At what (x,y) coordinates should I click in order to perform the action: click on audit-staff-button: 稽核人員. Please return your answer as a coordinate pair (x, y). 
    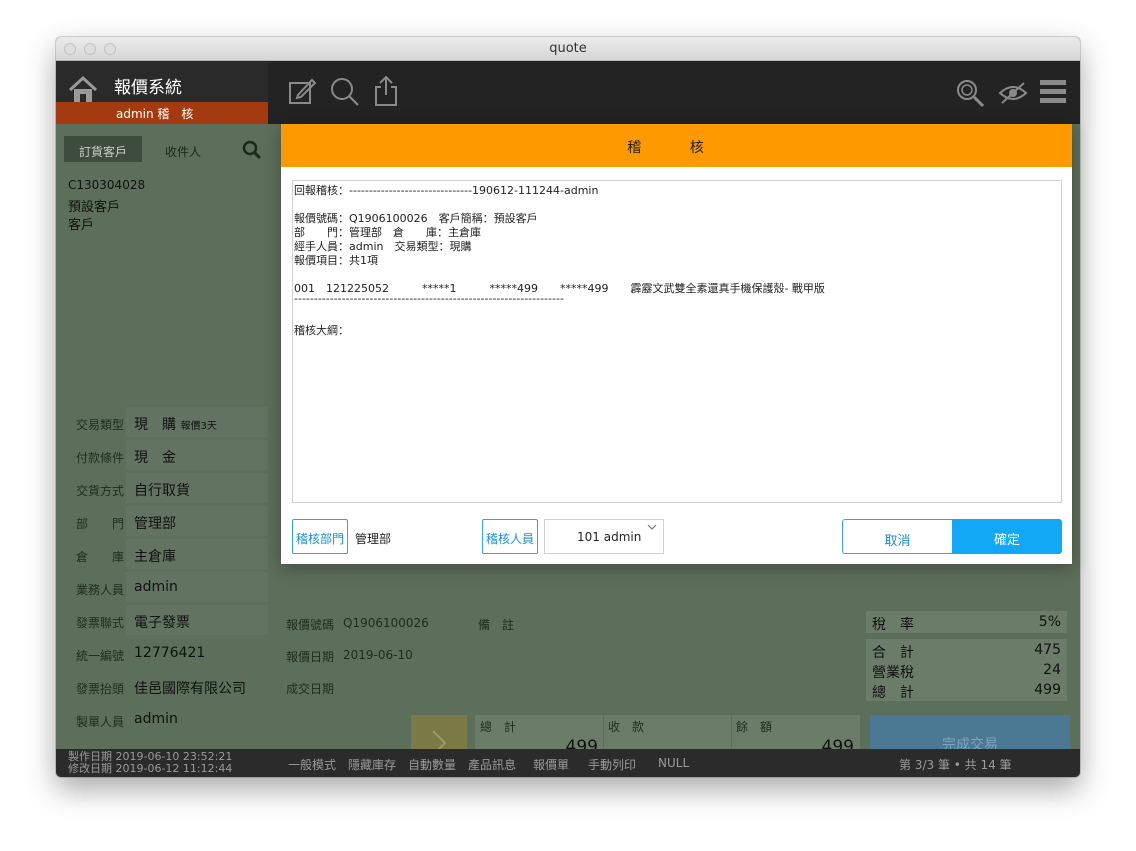
    Looking at the image, I should click on (510, 536).